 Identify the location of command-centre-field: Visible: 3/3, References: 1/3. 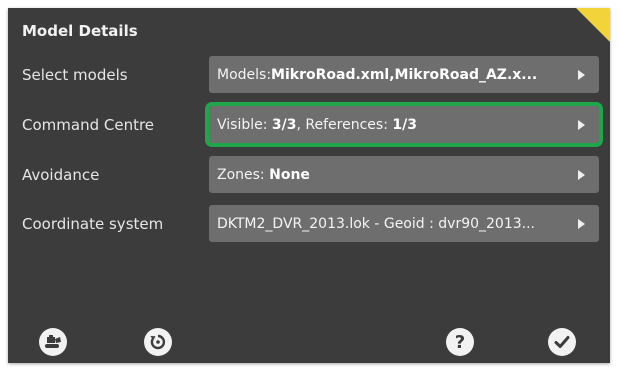
(404, 124).